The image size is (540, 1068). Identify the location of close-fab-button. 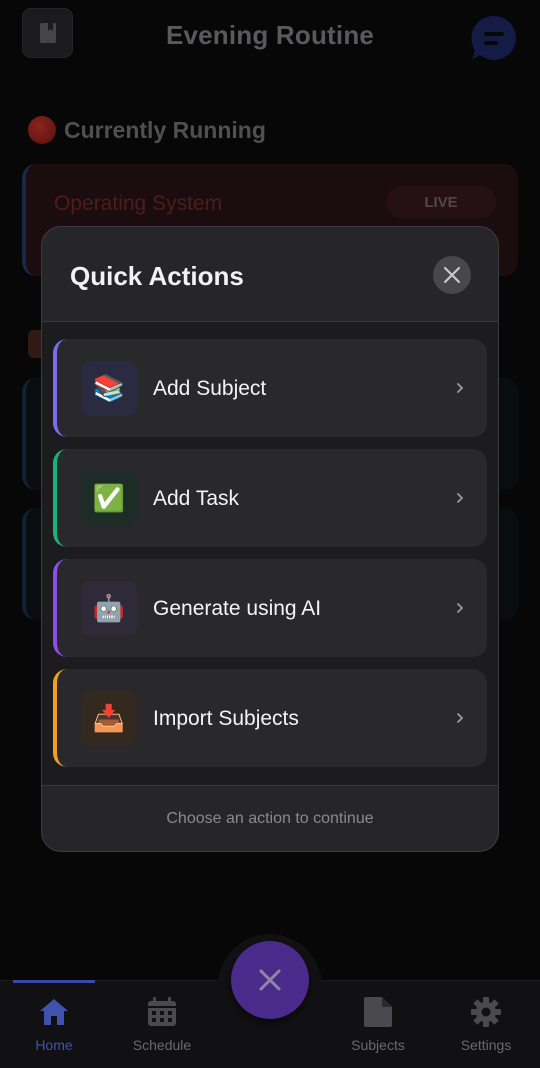
(270, 980).